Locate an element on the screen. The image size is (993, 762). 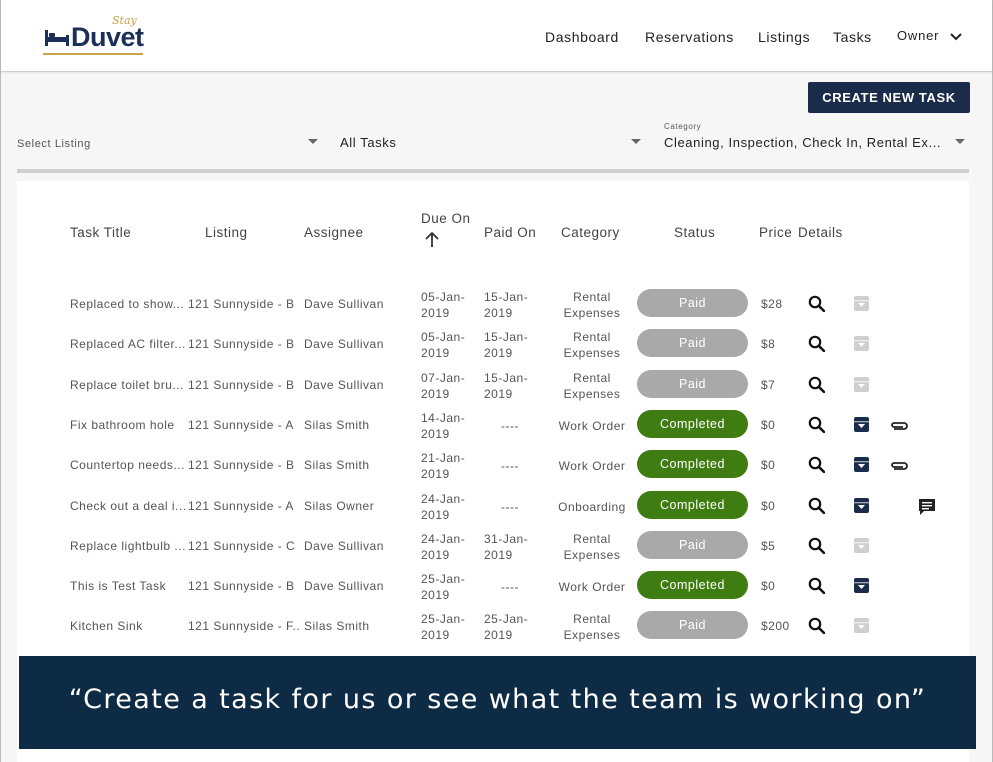
task-price: $5 is located at coordinates (768, 545).